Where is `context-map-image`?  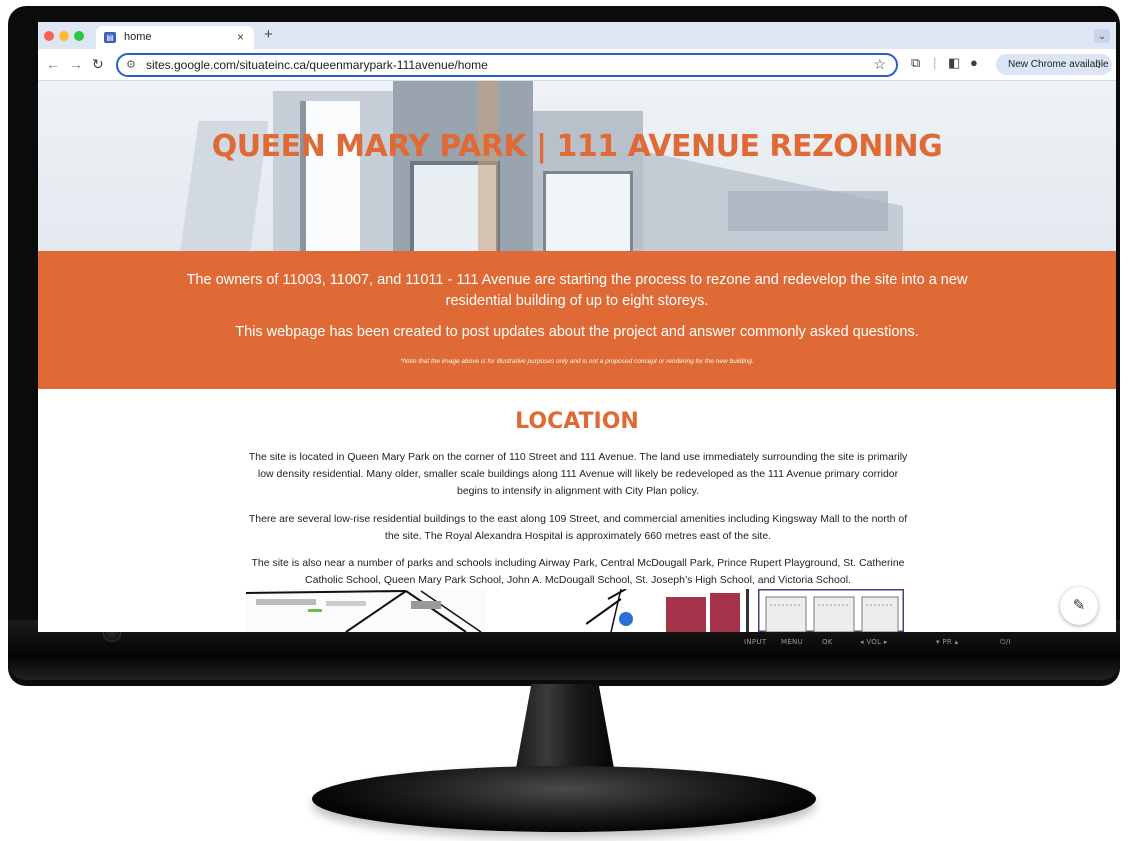
context-map-image is located at coordinates (366, 610).